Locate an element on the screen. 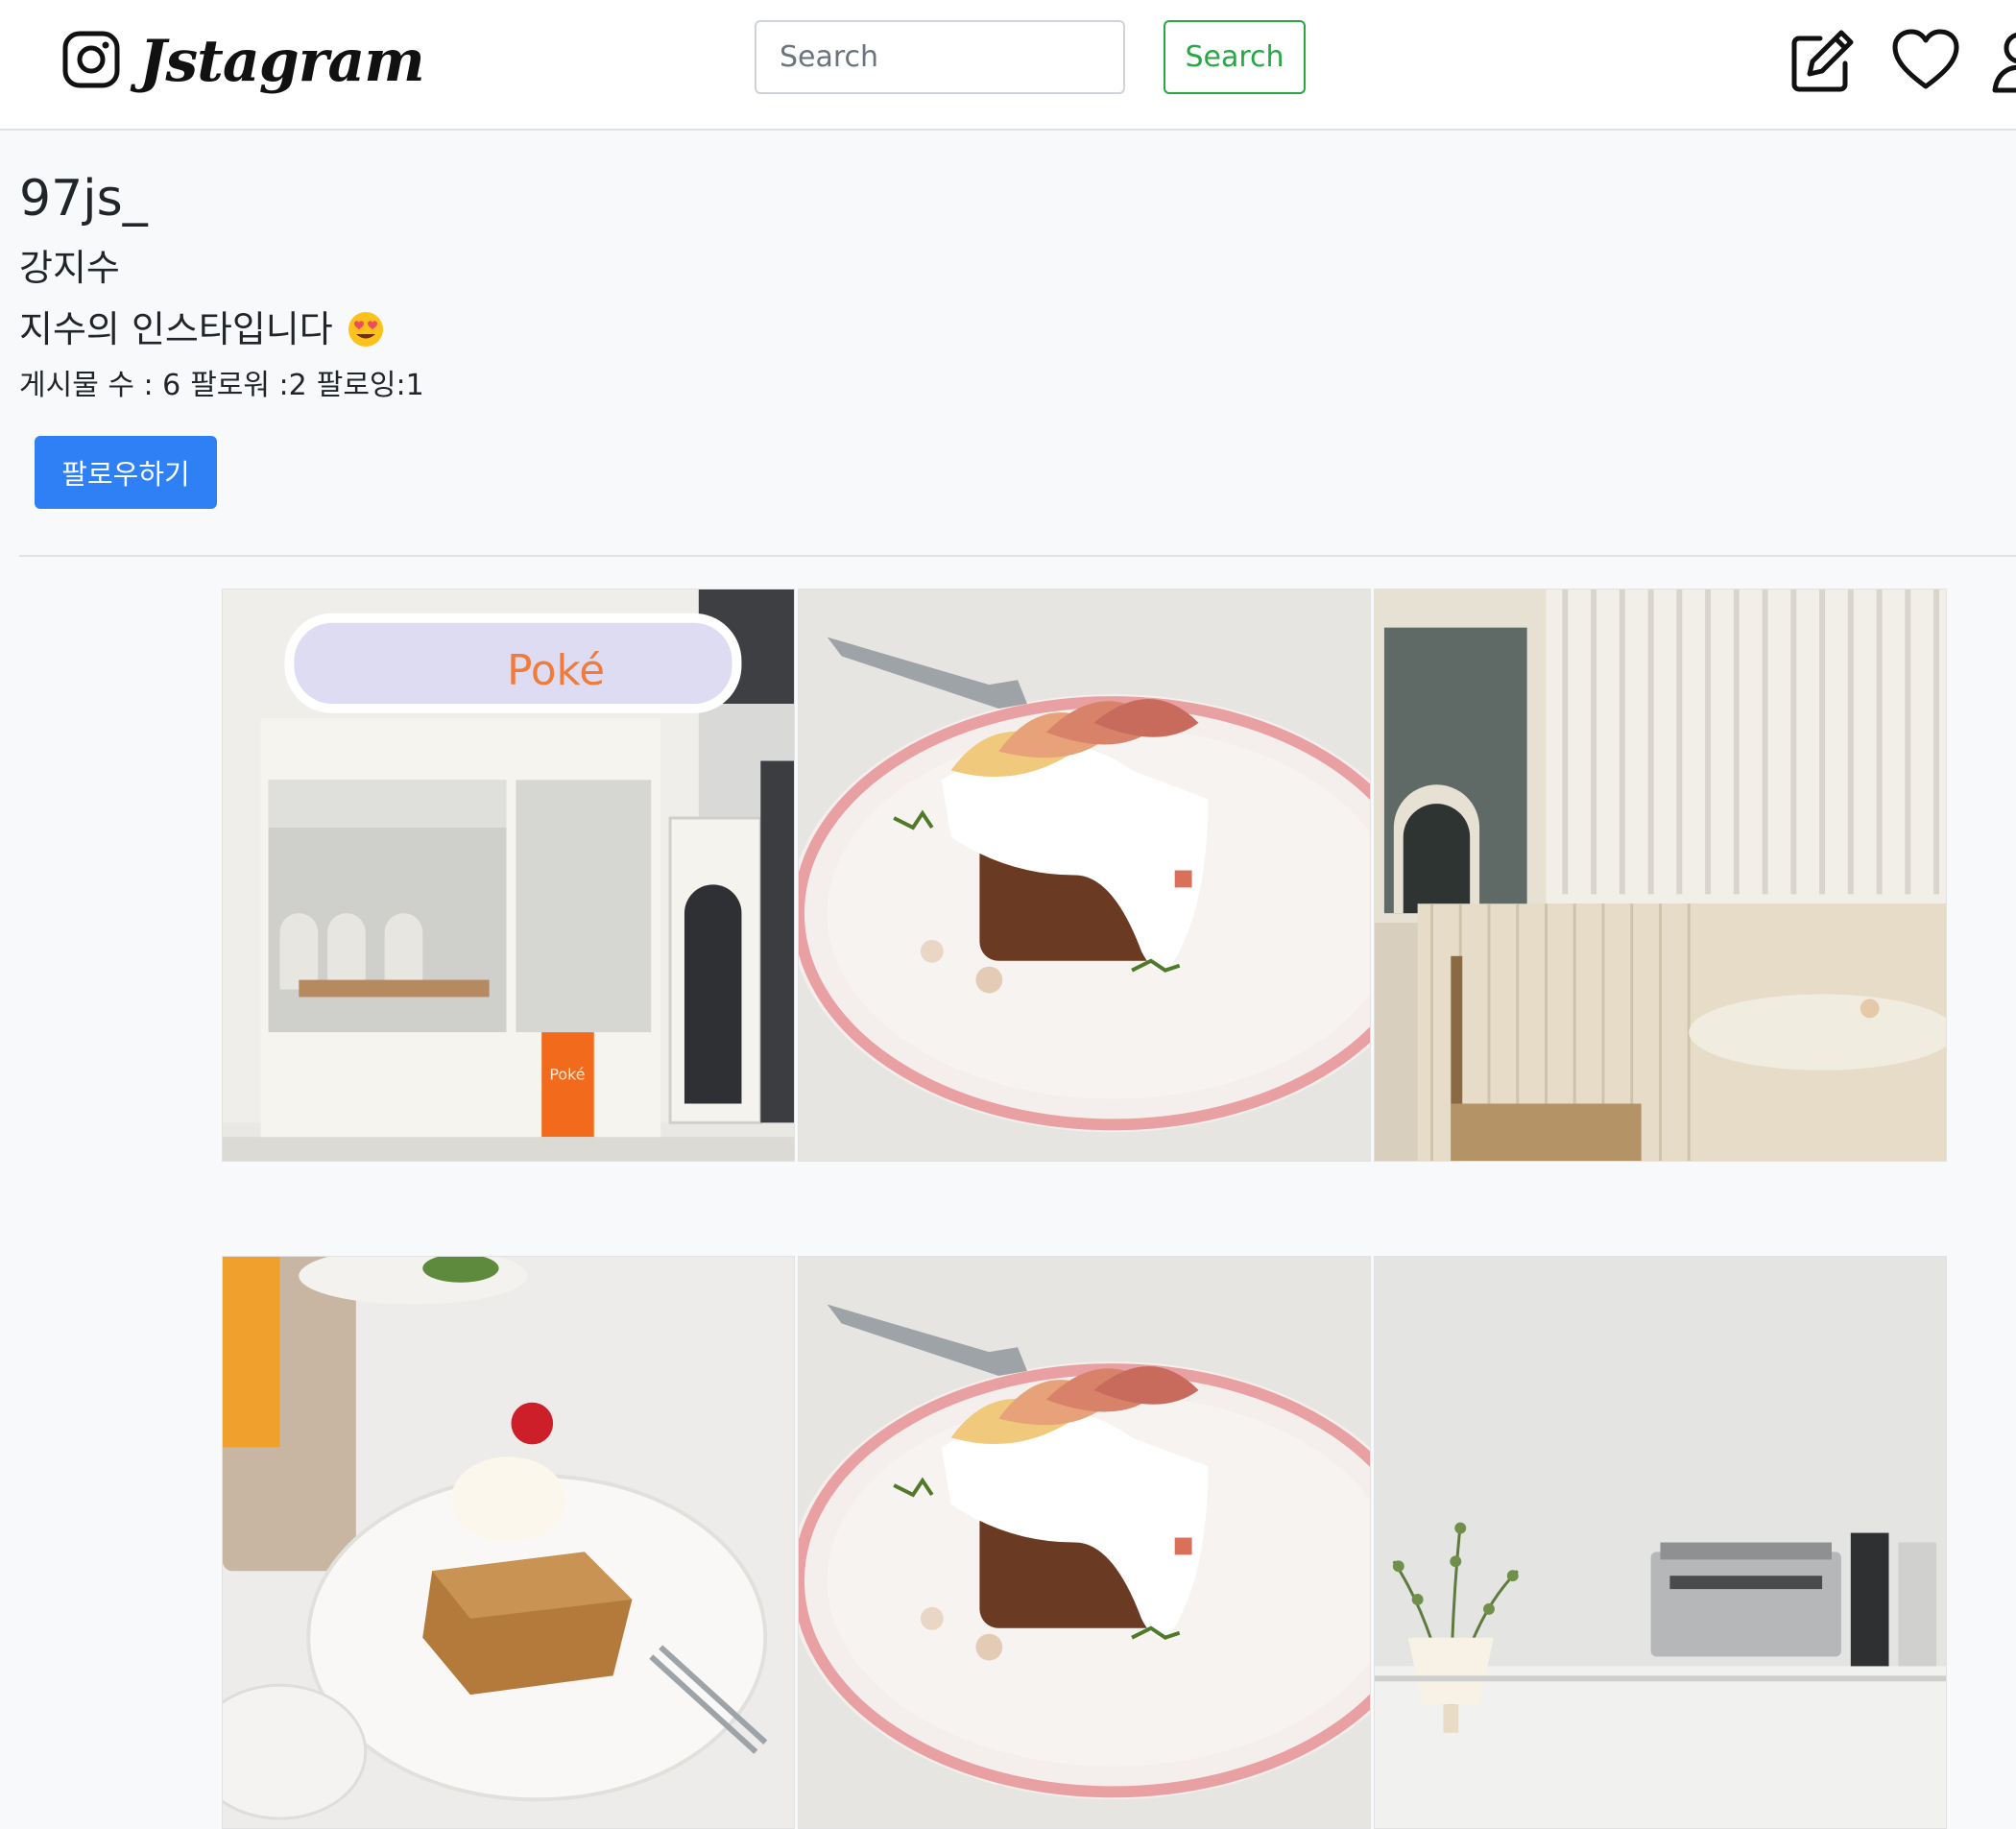  profile-stats: 게시물 수 : 6 팔로워 :2 팔로잉:1 is located at coordinates (227, 386).